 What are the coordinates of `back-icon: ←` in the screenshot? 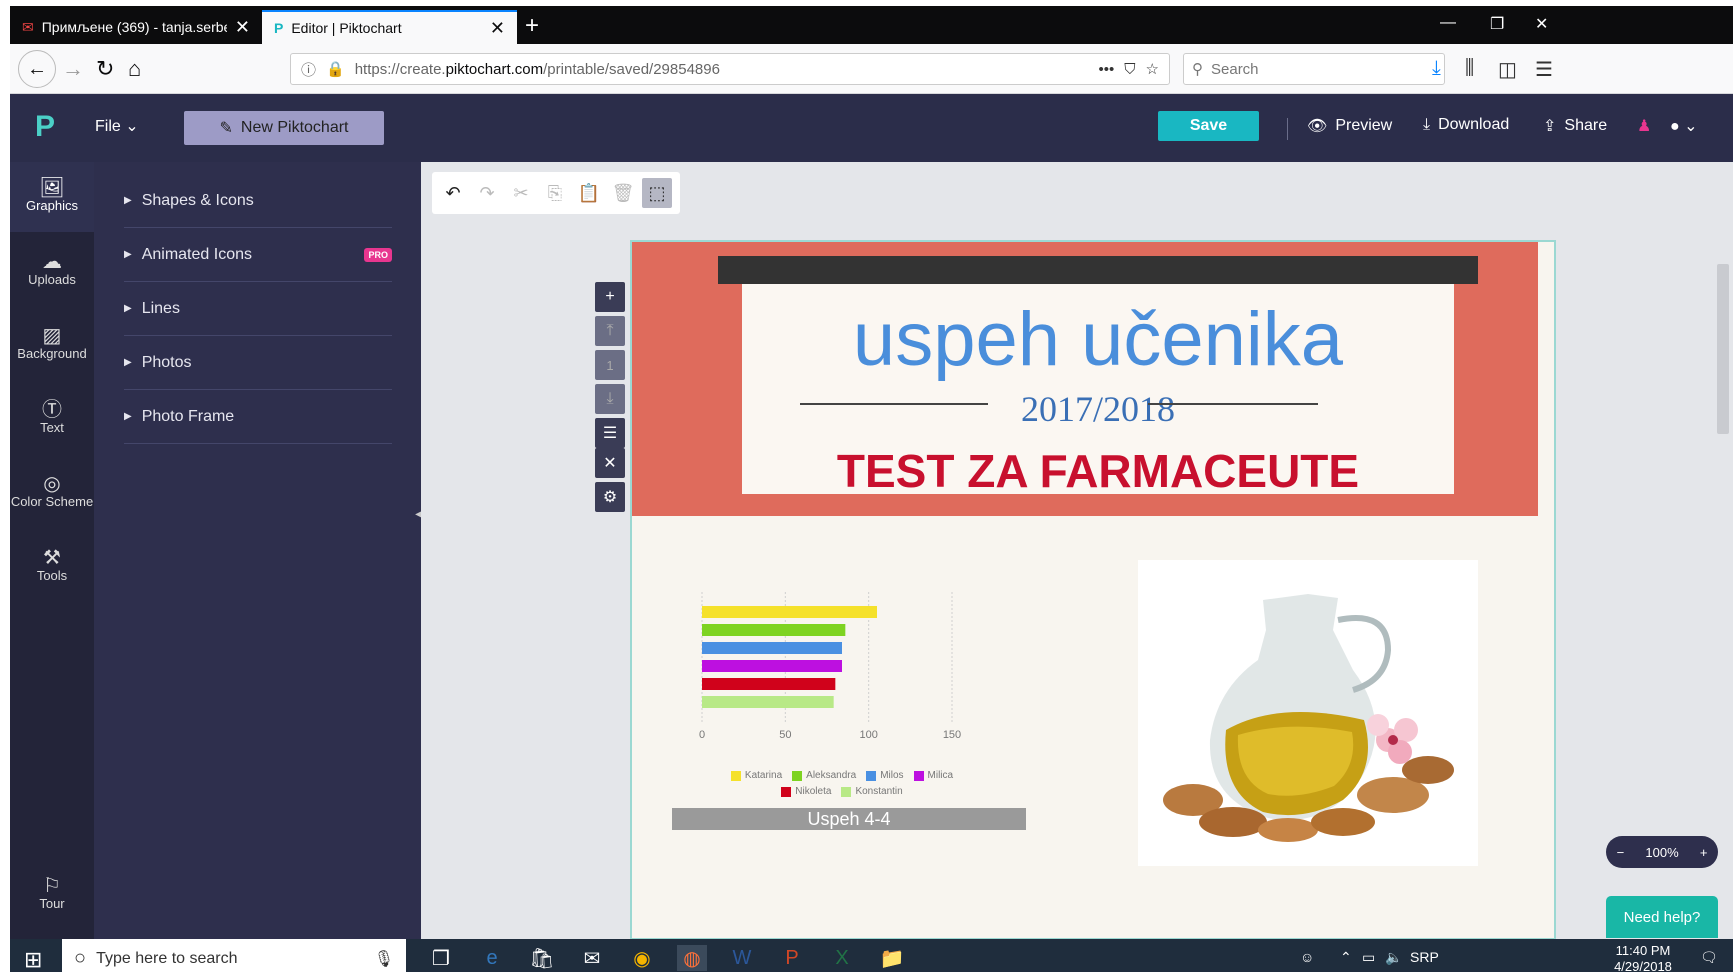 It's located at (37, 69).